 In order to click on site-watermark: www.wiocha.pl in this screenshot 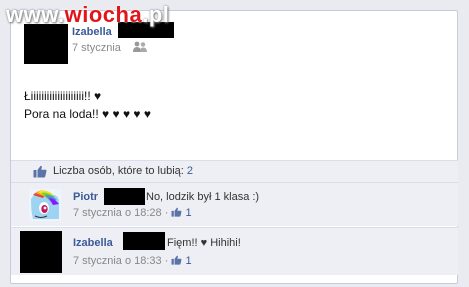, I will do `click(88, 14)`.